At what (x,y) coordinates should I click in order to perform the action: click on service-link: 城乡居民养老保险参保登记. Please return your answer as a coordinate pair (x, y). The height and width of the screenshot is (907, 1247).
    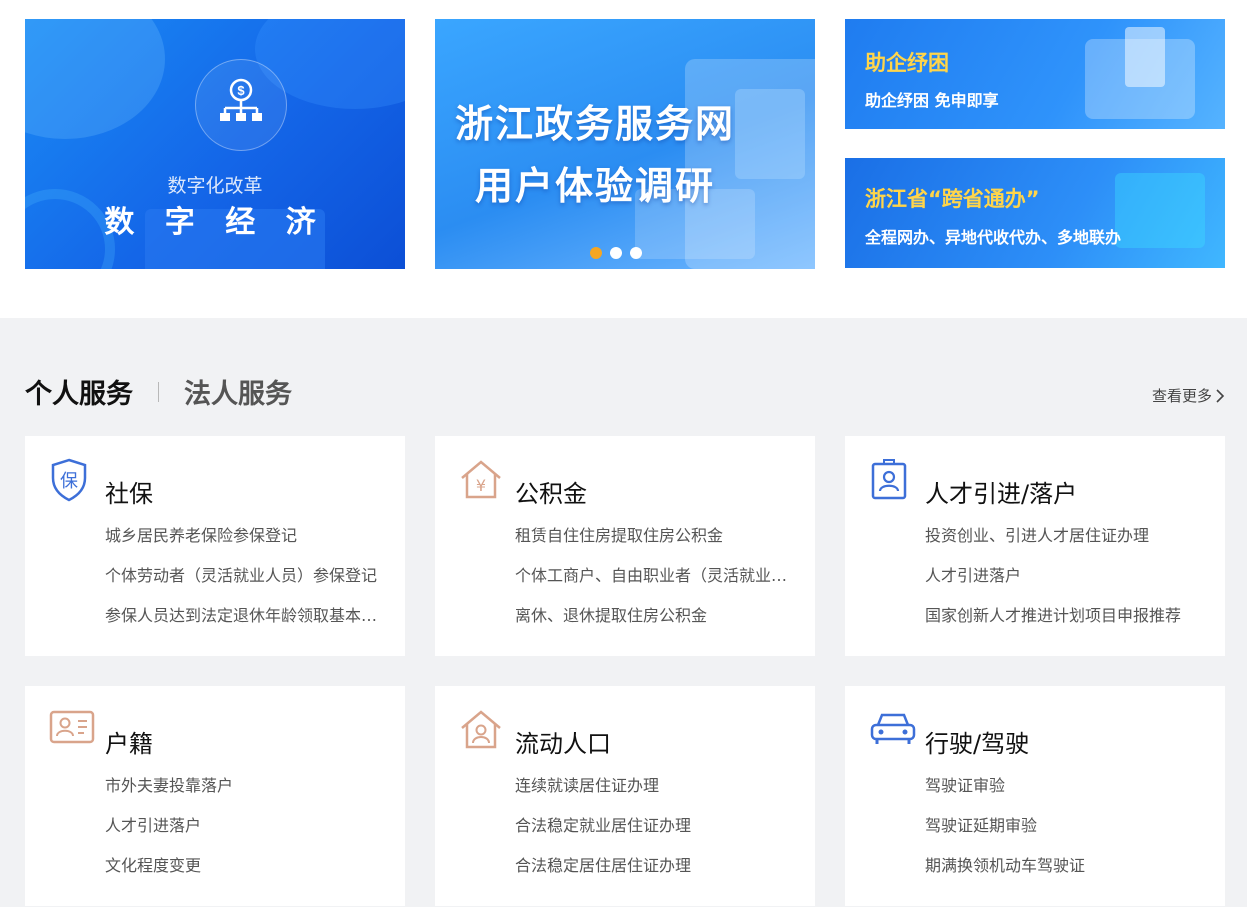
    Looking at the image, I should click on (247, 546).